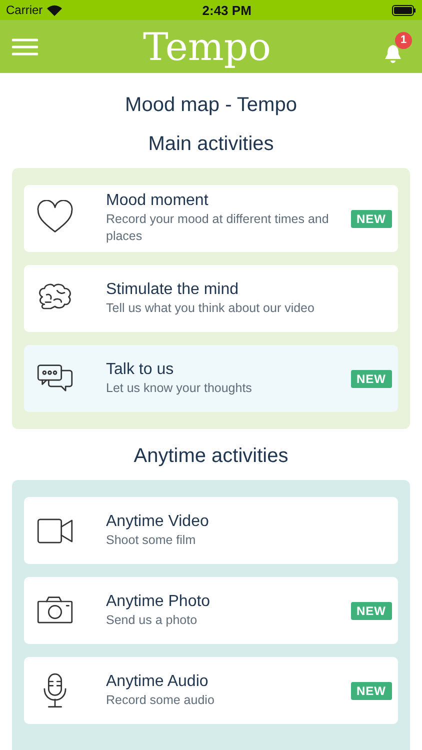 The image size is (422, 750). I want to click on activity-card: Talk to us Let us know your thoughts NEW, so click(211, 378).